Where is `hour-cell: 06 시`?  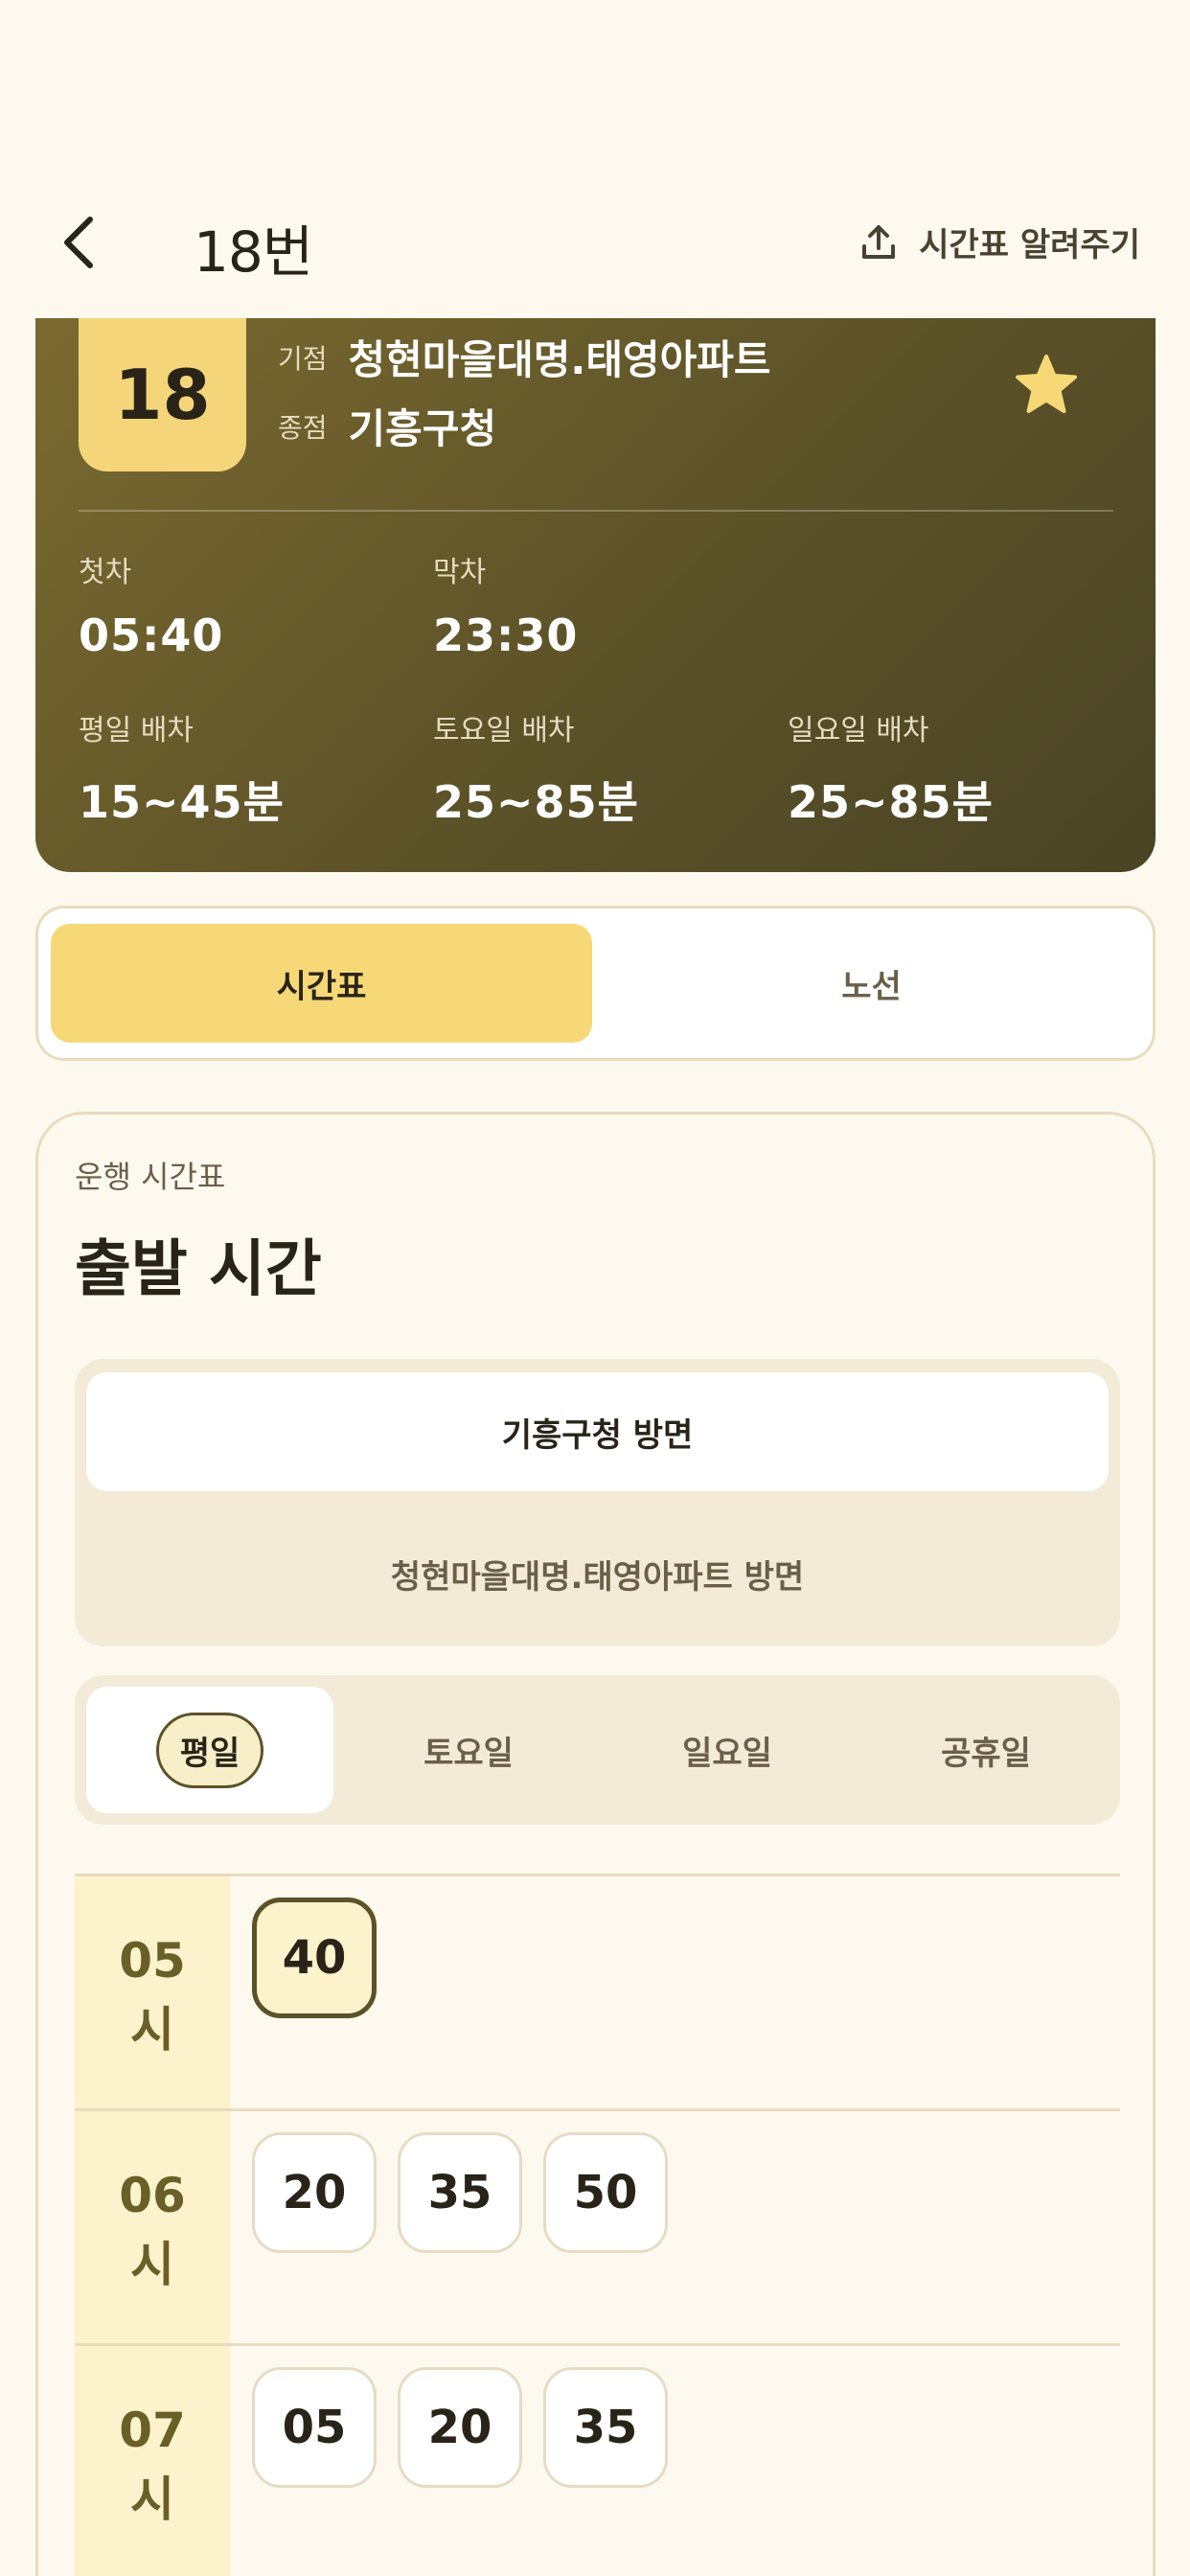
hour-cell: 06 시 is located at coordinates (152, 2227).